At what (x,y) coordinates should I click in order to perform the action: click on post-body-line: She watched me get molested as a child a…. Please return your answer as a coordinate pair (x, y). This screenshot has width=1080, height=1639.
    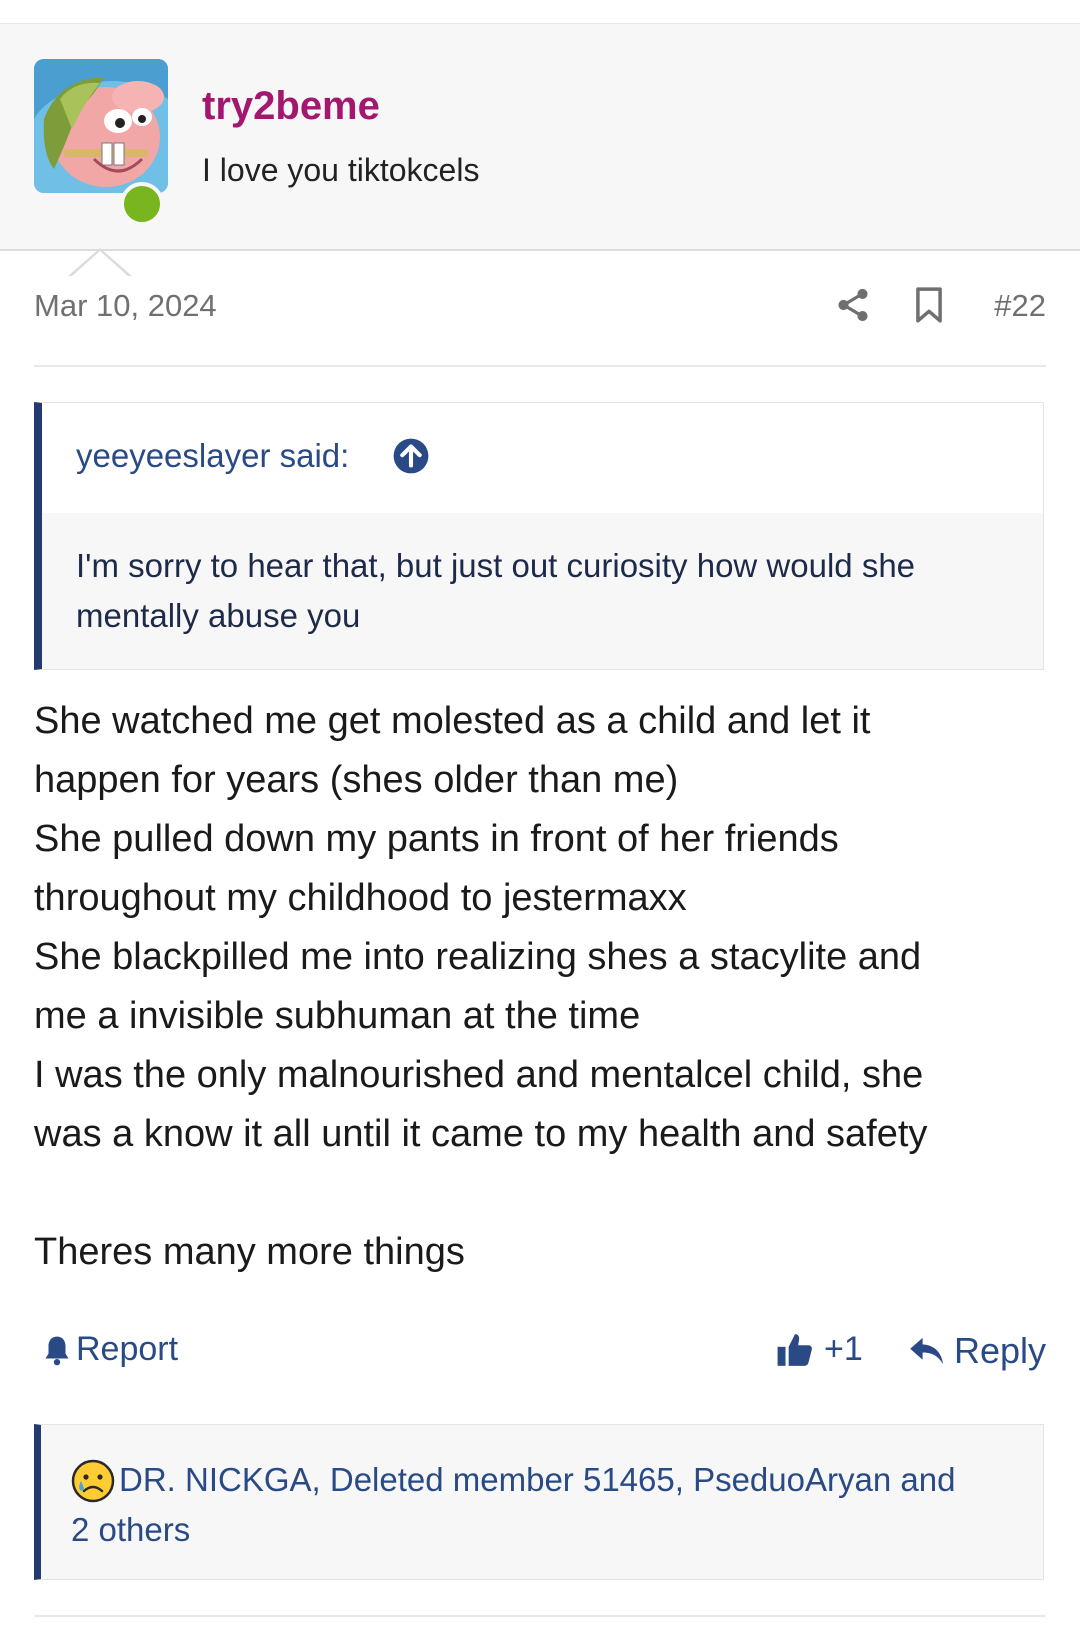
    Looking at the image, I should click on (452, 721).